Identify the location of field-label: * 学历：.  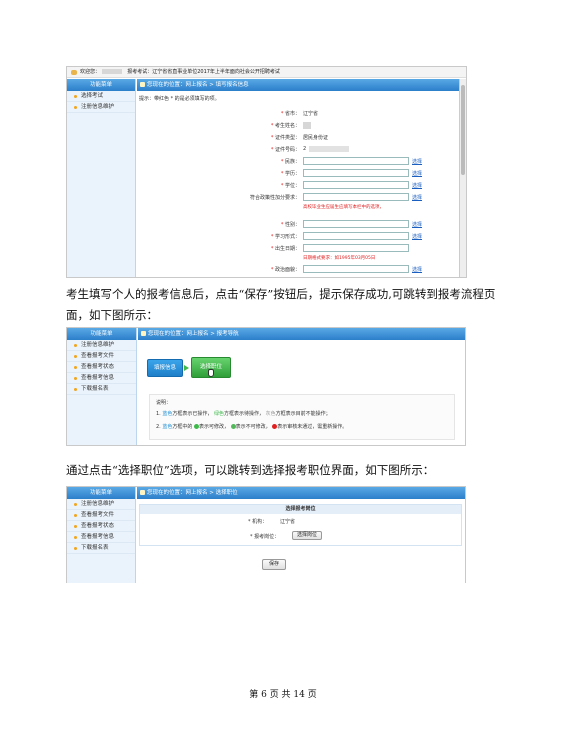
(290, 173).